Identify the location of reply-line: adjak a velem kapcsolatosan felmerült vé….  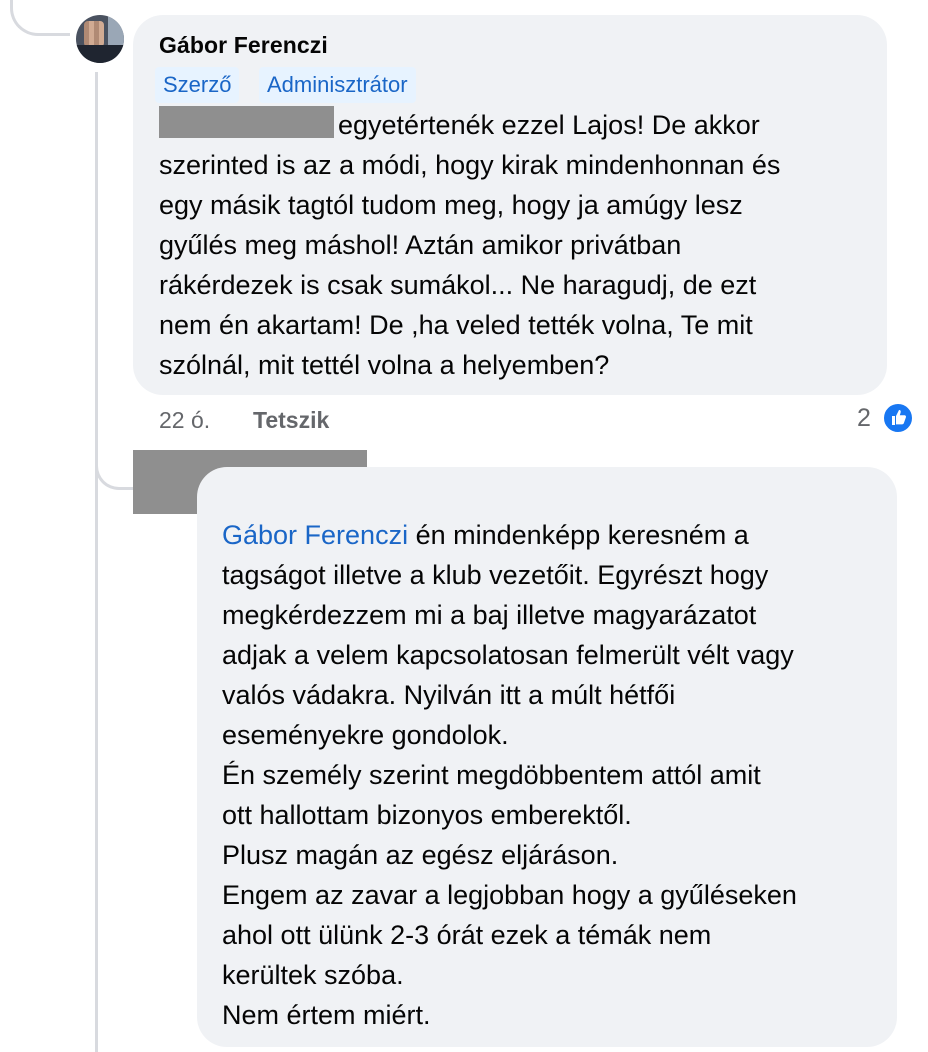
(508, 655).